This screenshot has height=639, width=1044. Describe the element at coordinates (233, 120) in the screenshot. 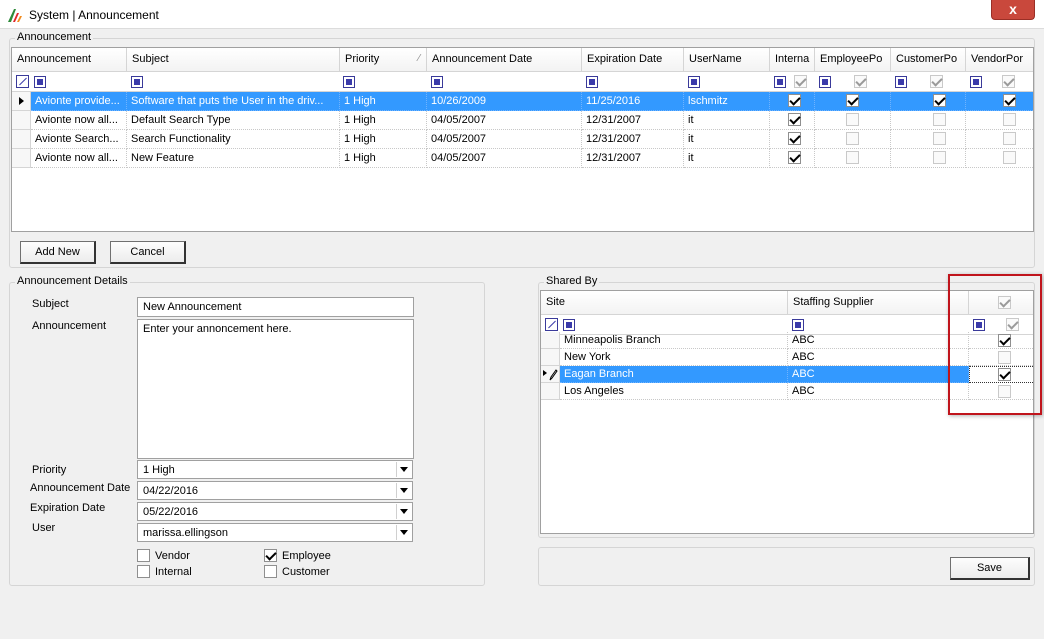

I see `cell-subject: Default Search Type` at that location.